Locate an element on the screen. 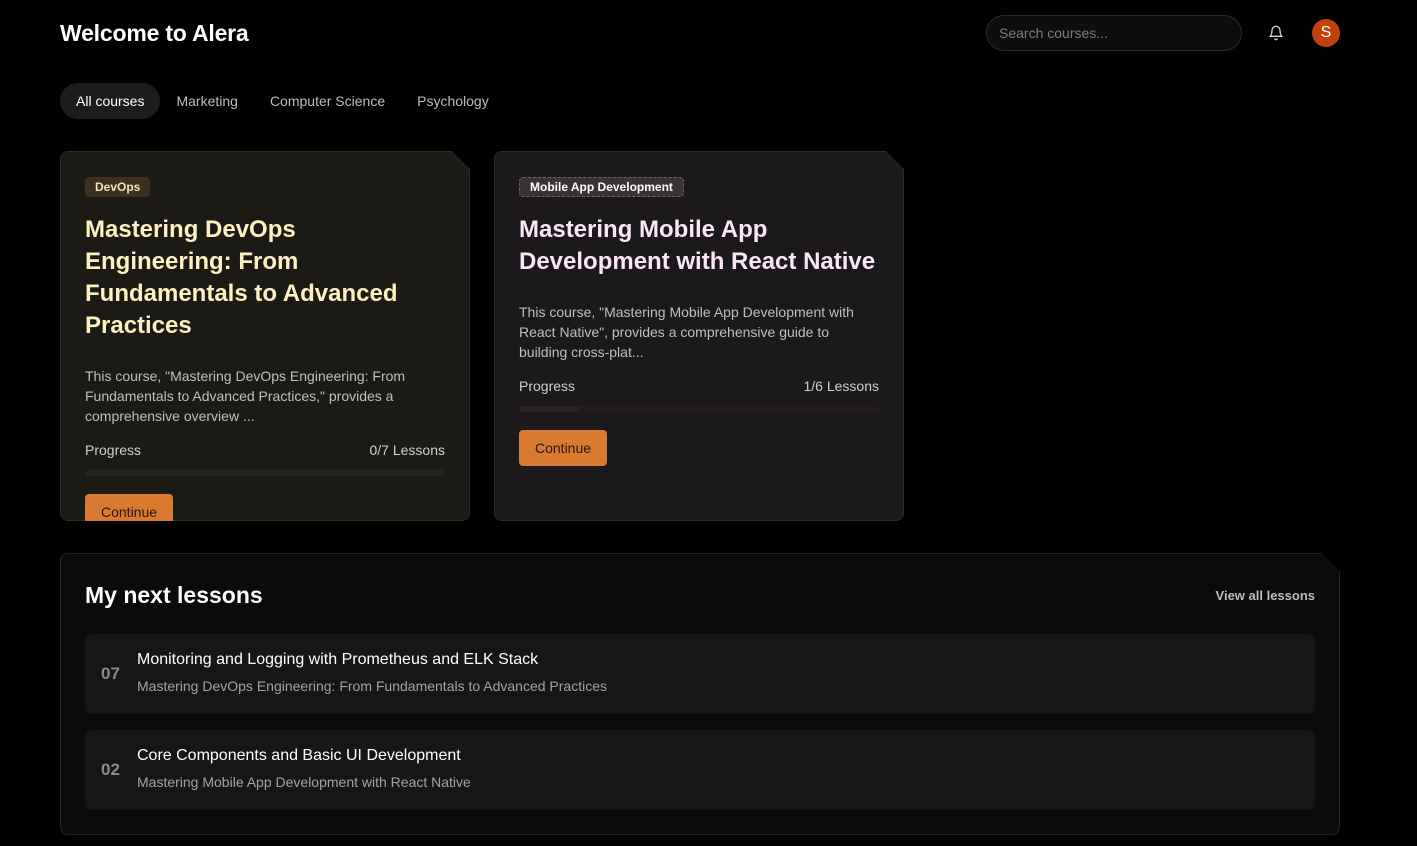 This screenshot has width=1417, height=846. page-title: Welcome to Alera is located at coordinates (154, 32).